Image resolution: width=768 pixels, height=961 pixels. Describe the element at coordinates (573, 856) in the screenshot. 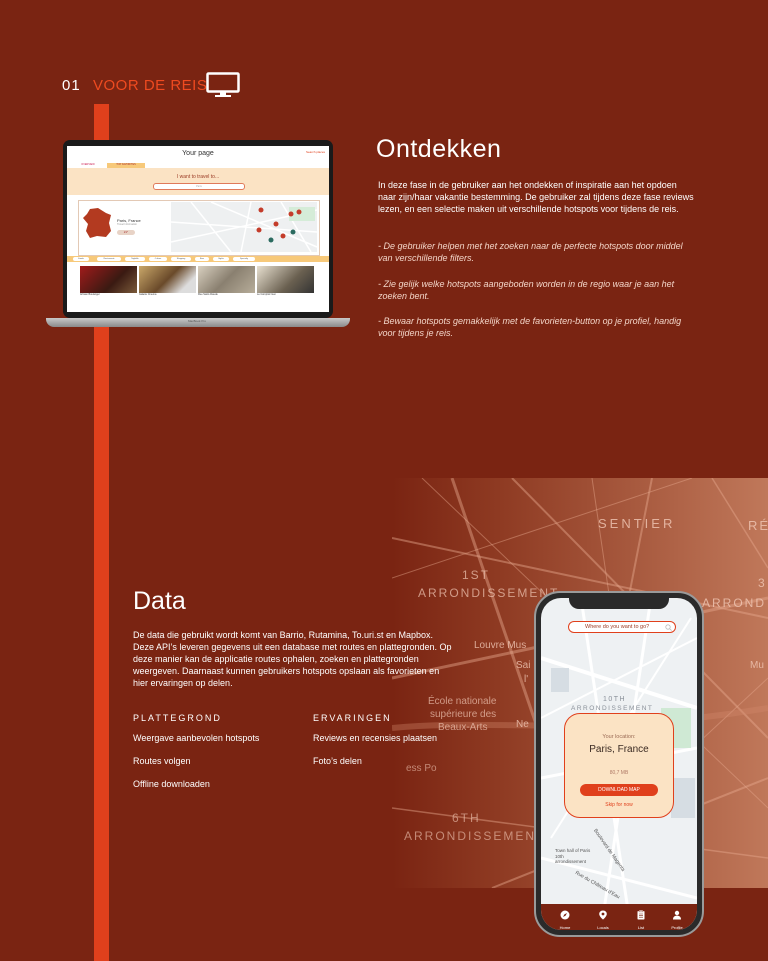

I see `town-hall-label: Town hall of Paris 10th arrondissement` at that location.